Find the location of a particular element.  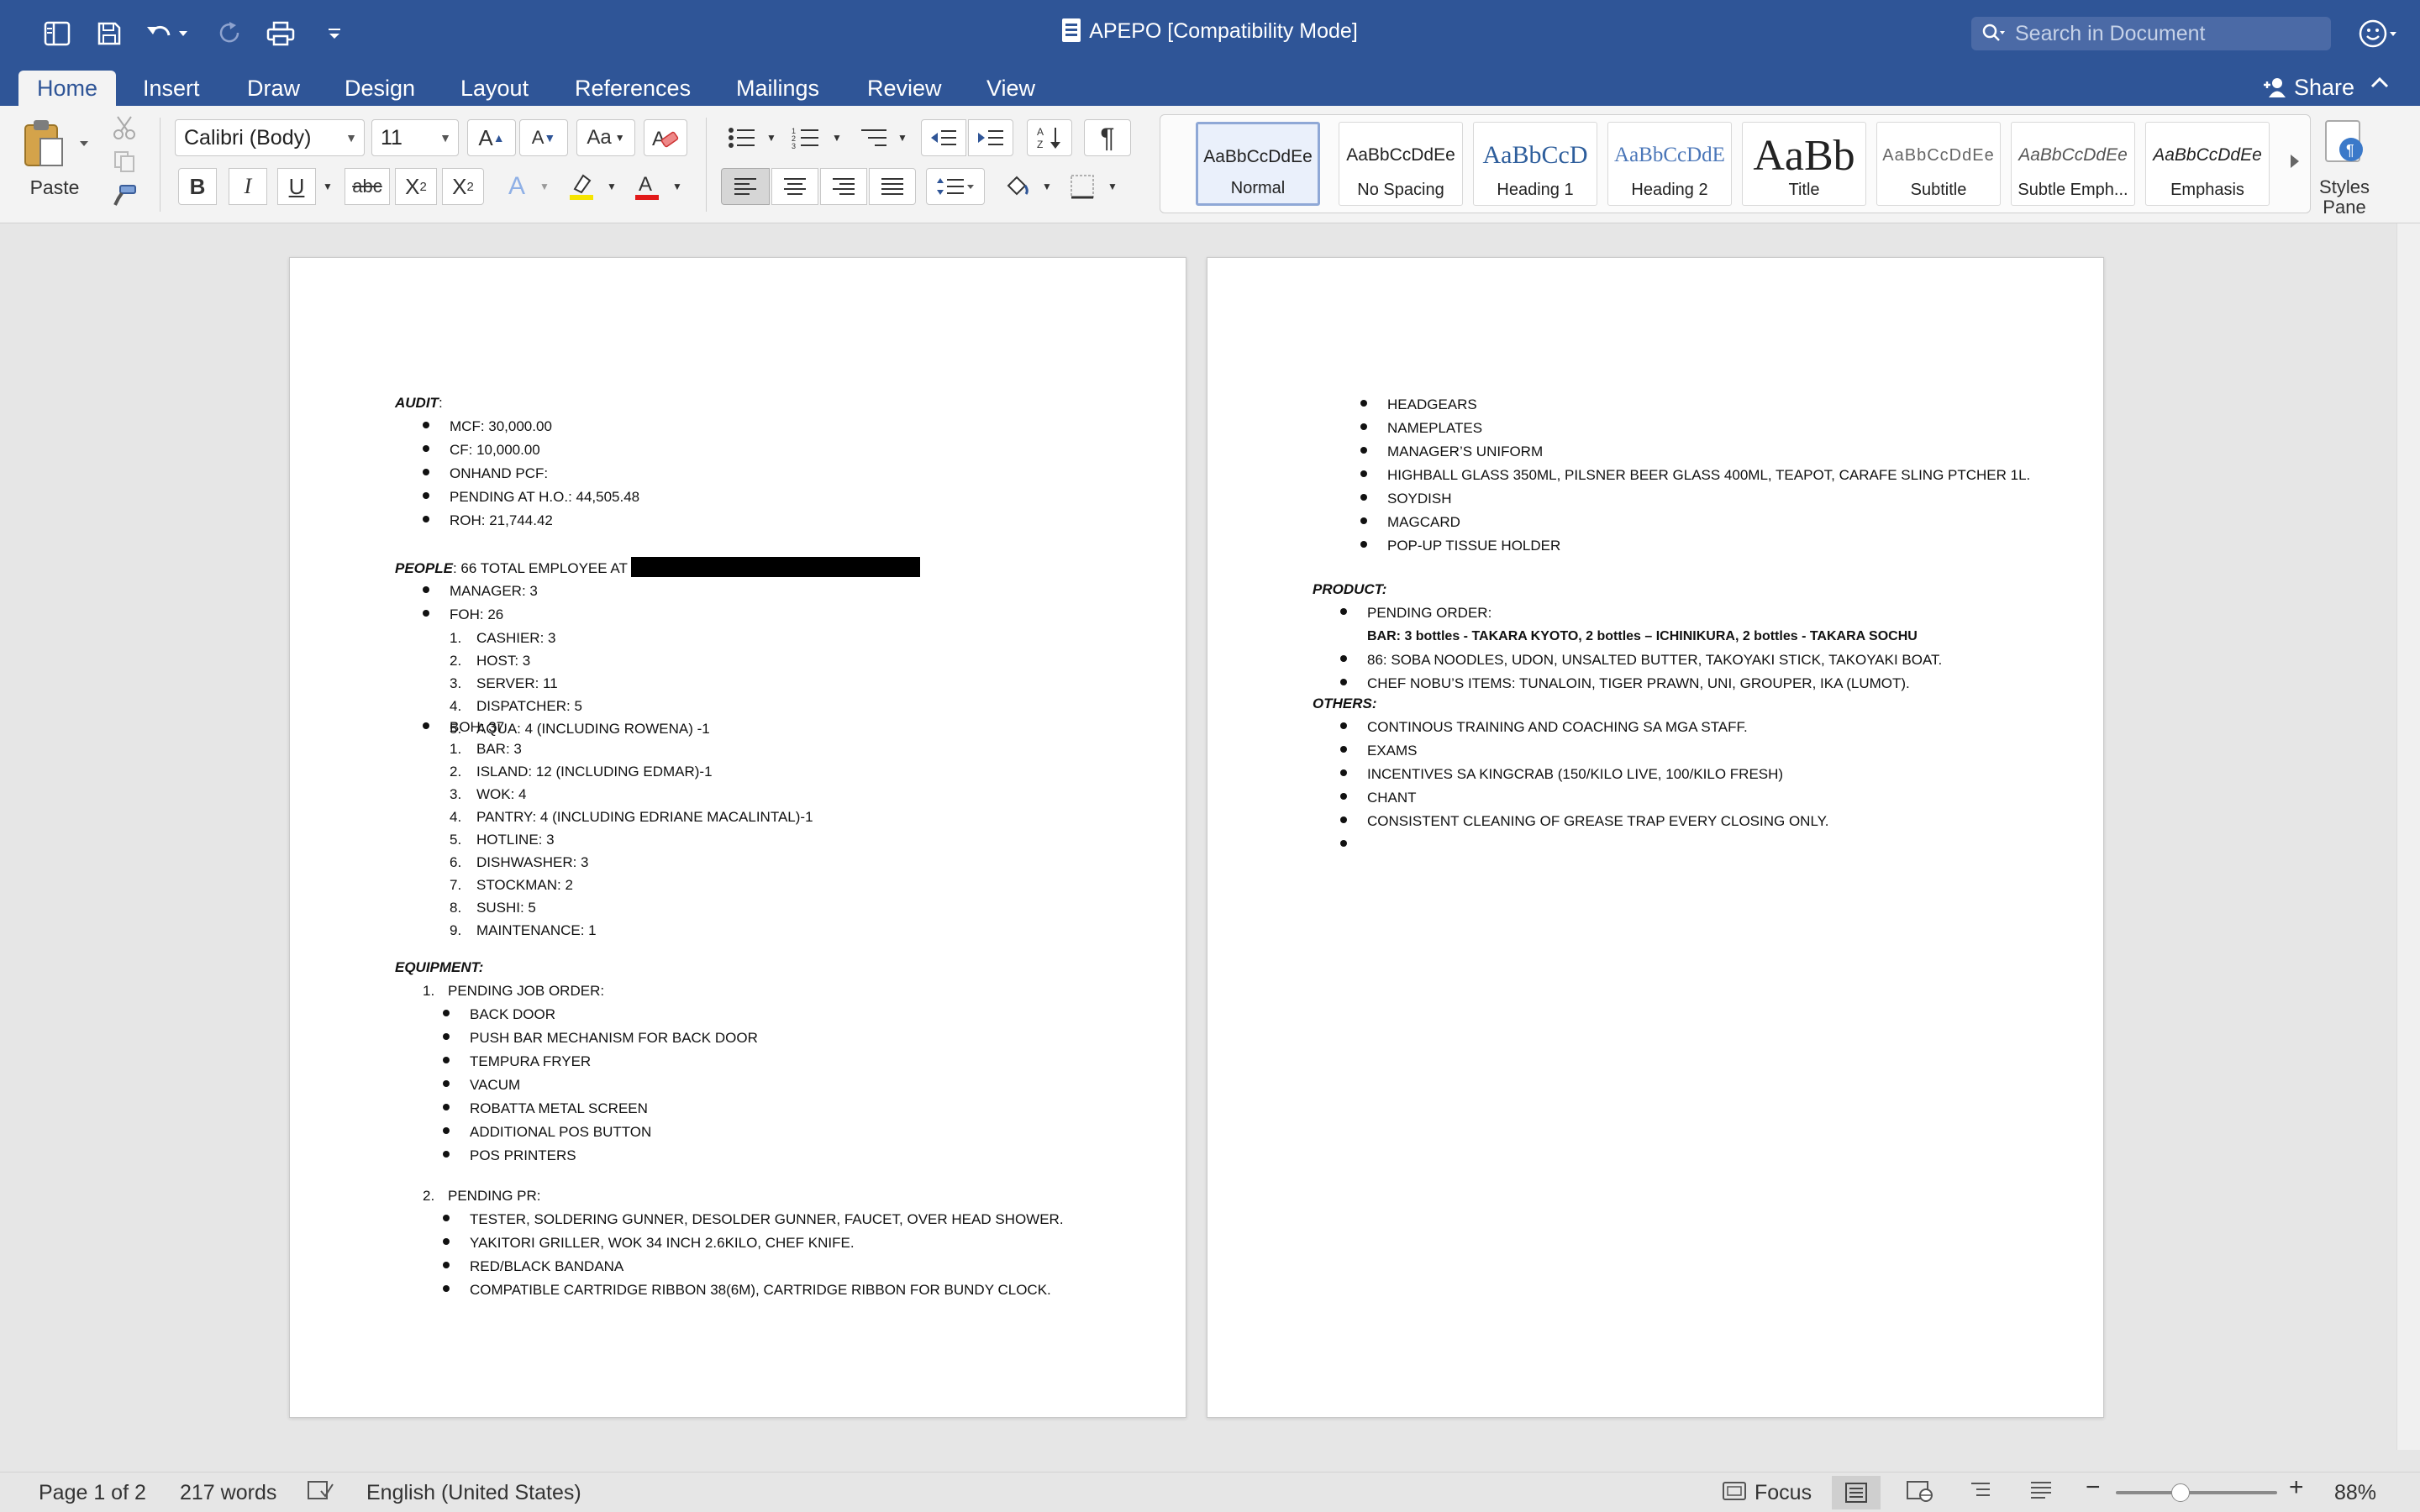

tab-design: Design is located at coordinates (380, 88).